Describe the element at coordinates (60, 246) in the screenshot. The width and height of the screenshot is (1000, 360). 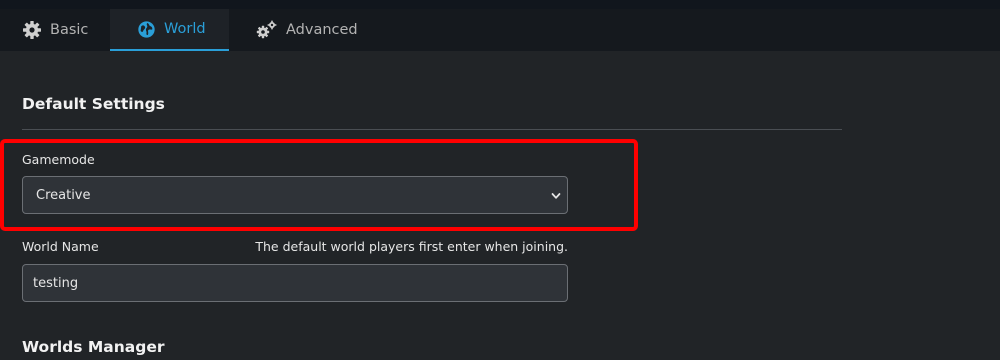
I see `world-name-label: World Name` at that location.